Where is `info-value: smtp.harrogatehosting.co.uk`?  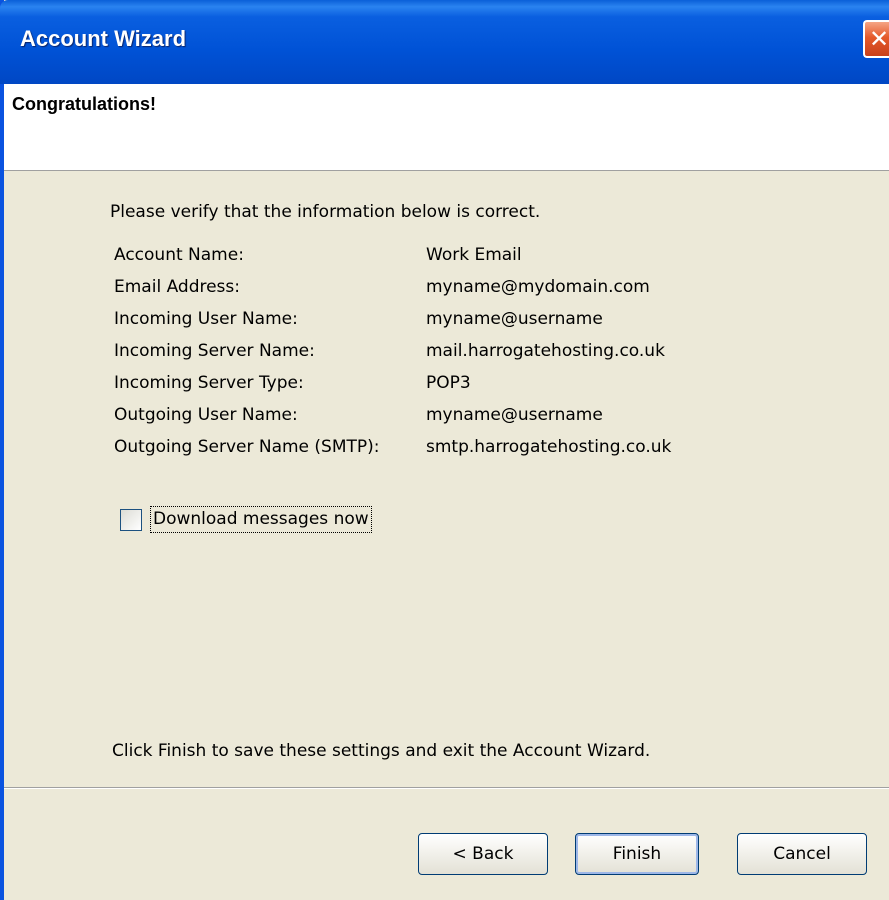
info-value: smtp.harrogatehosting.co.uk is located at coordinates (549, 447).